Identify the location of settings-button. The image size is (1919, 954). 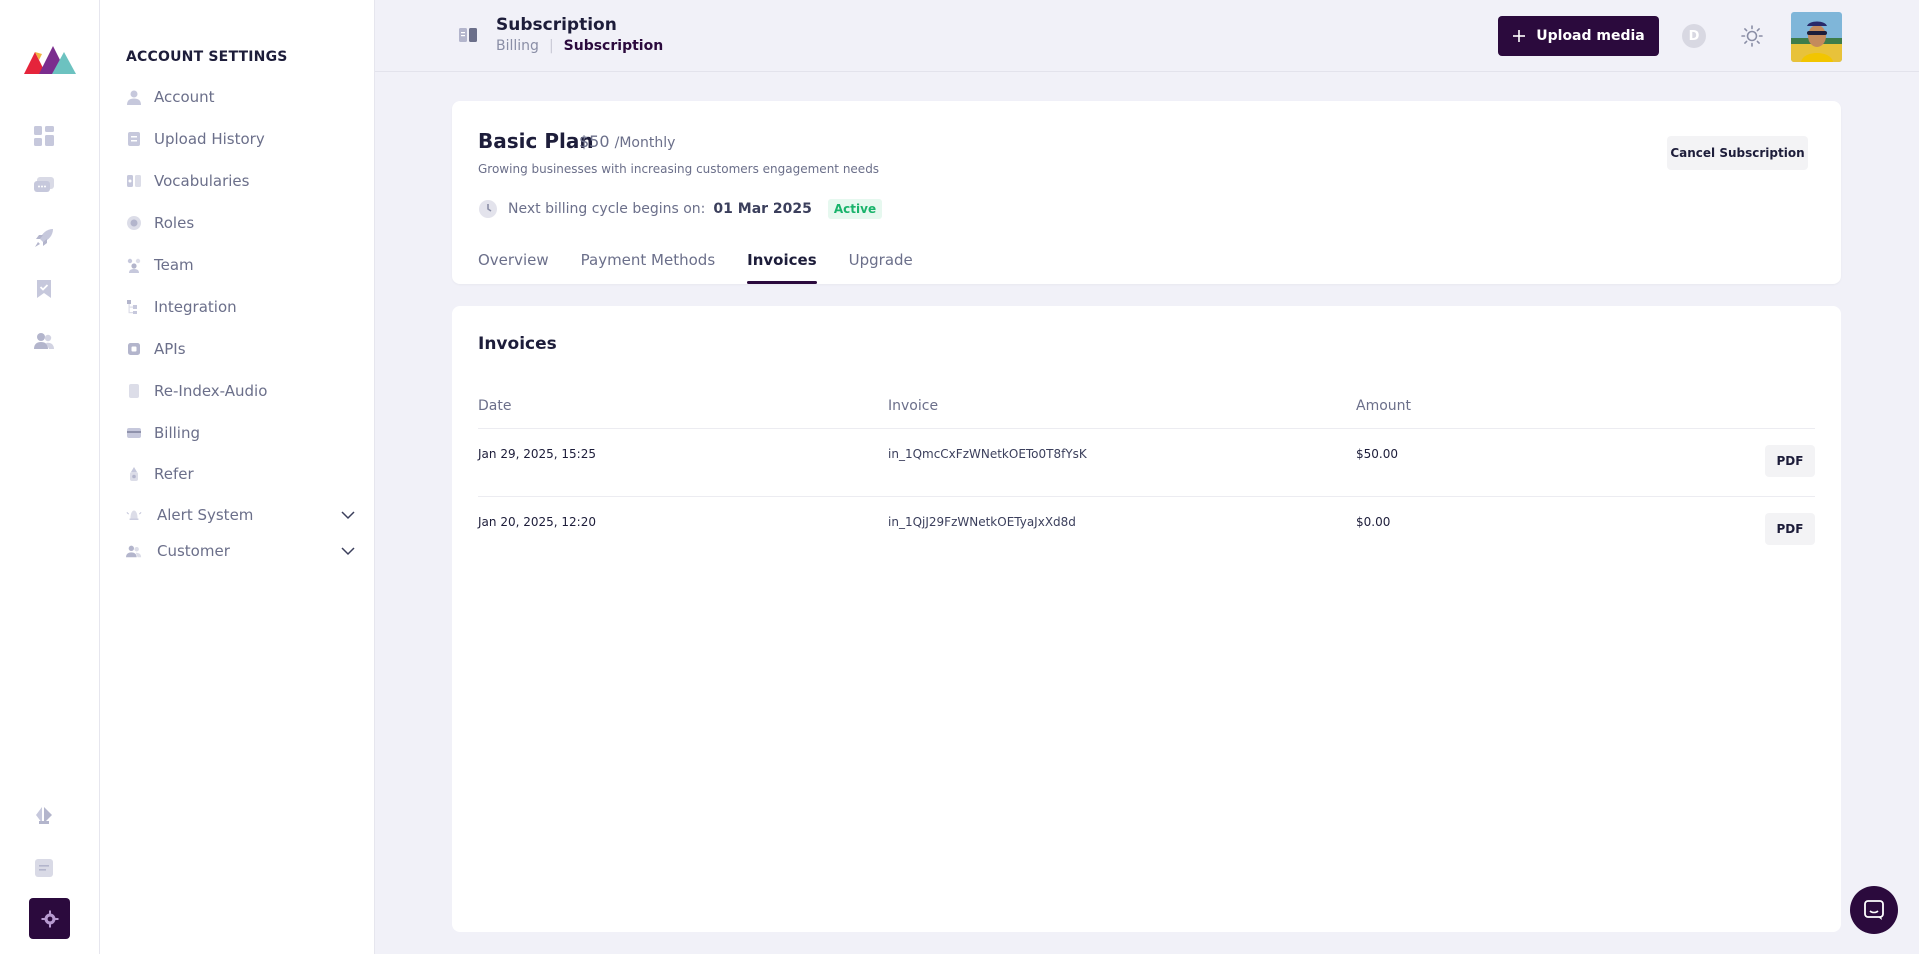
(49, 918).